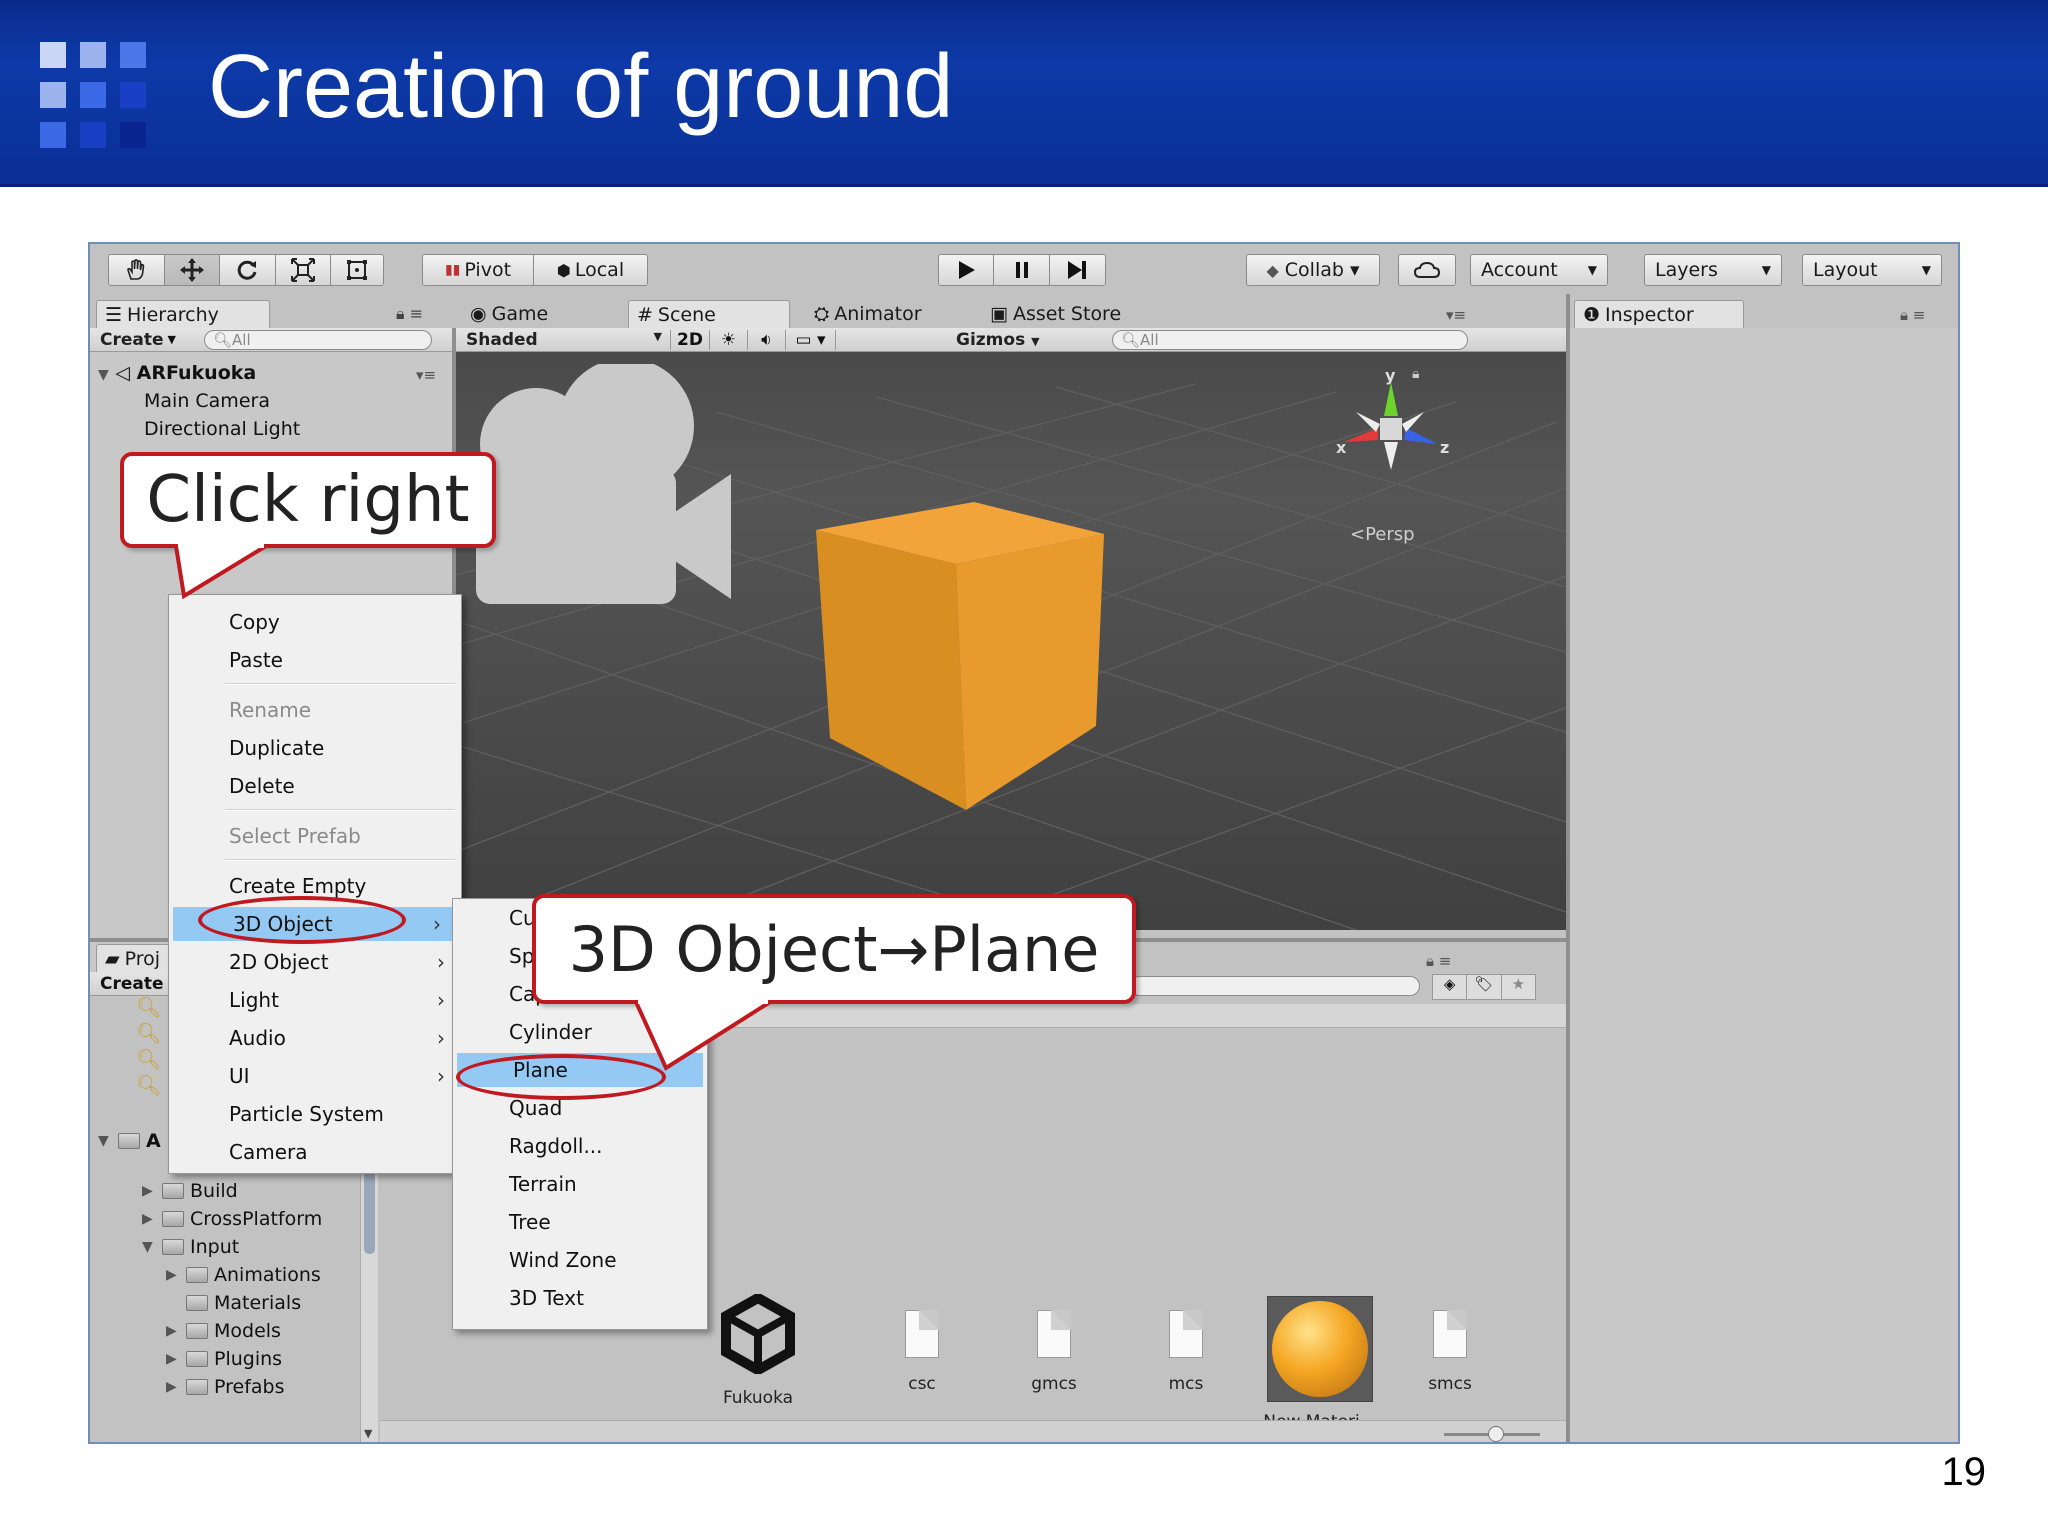 The image size is (2048, 1536). I want to click on type-filter-icon: ◈, so click(1449, 987).